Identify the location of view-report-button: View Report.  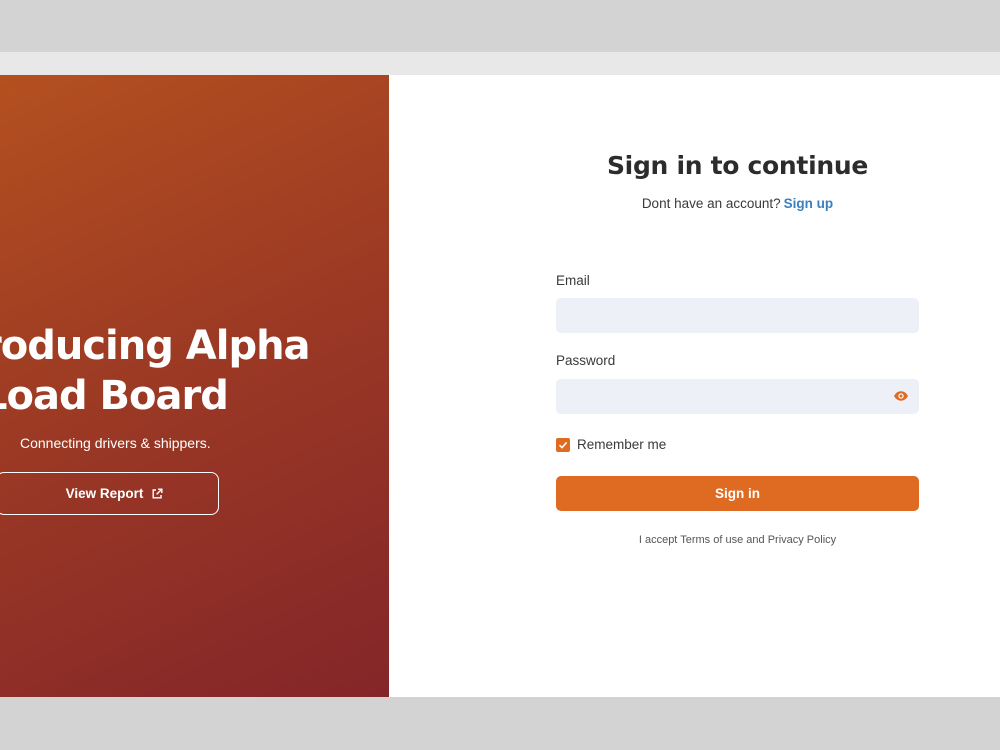
(109, 493).